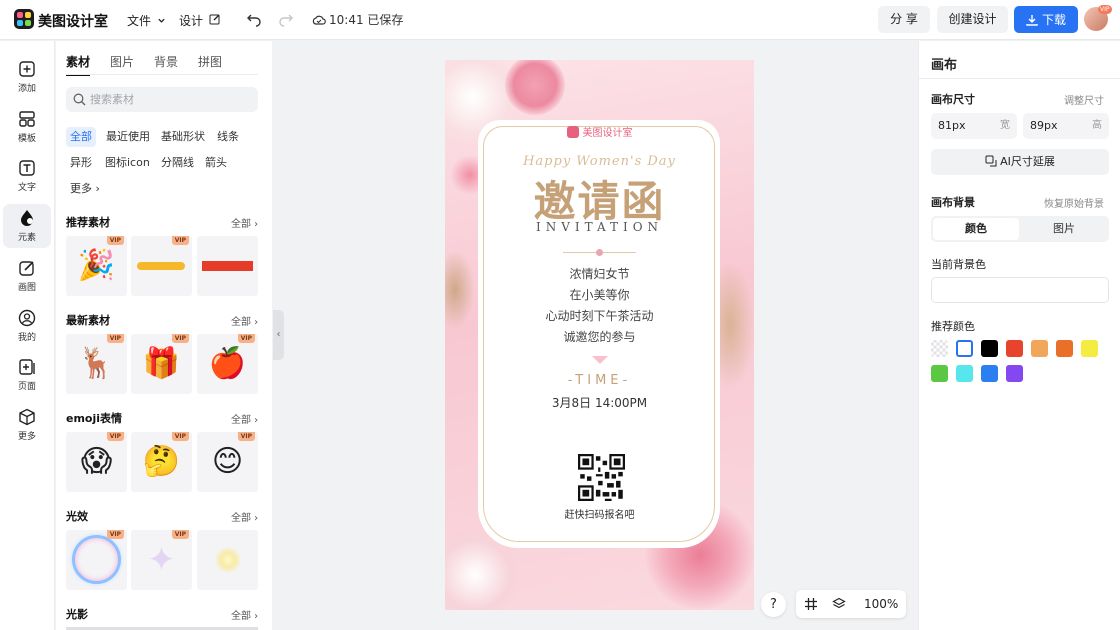 Image resolution: width=1120 pixels, height=630 pixels. I want to click on chip-all: 全部, so click(81, 137).